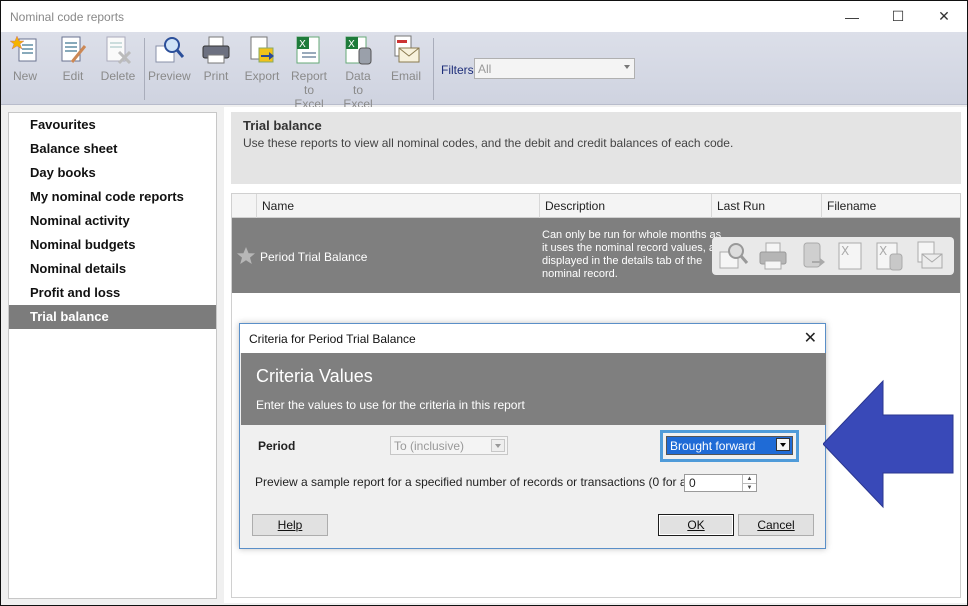  I want to click on filters-dropdown: All, so click(554, 68).